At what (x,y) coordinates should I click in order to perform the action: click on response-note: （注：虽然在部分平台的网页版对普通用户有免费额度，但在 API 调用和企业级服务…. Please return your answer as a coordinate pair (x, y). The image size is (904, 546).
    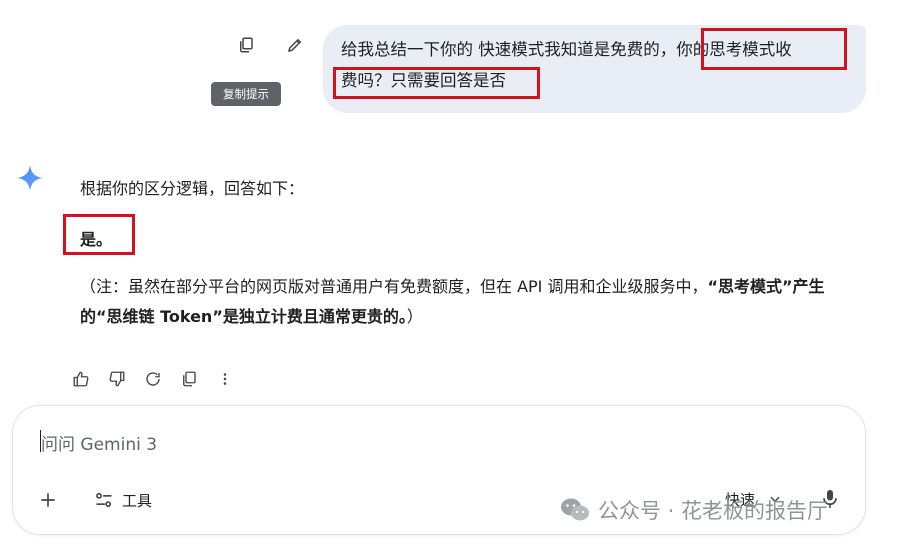
    Looking at the image, I should click on (470, 302).